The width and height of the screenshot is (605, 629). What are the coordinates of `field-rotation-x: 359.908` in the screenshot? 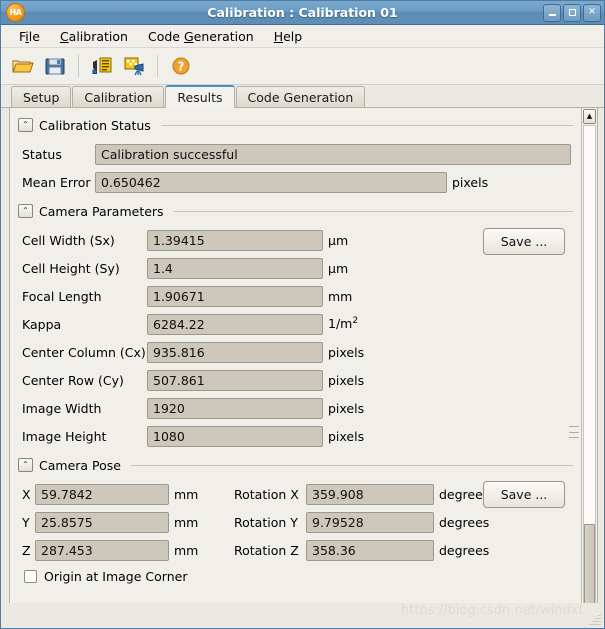 It's located at (370, 494).